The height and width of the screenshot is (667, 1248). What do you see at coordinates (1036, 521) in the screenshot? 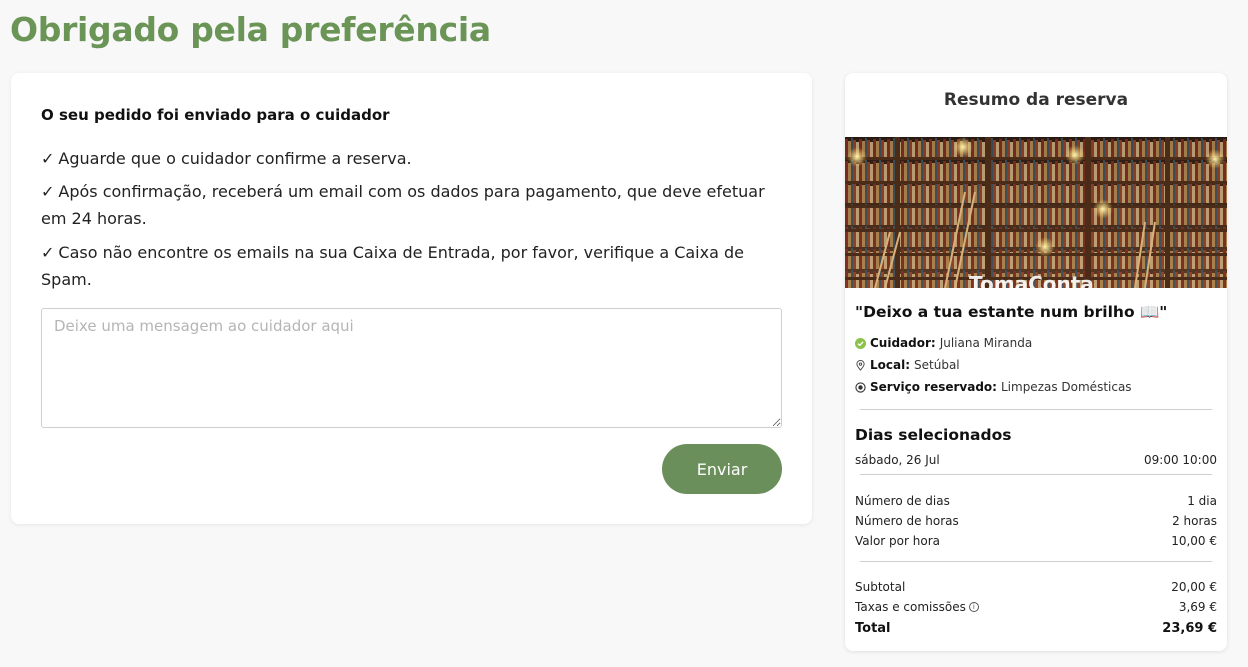
I see `detail-row-hours: Número de horas 2 horas` at bounding box center [1036, 521].